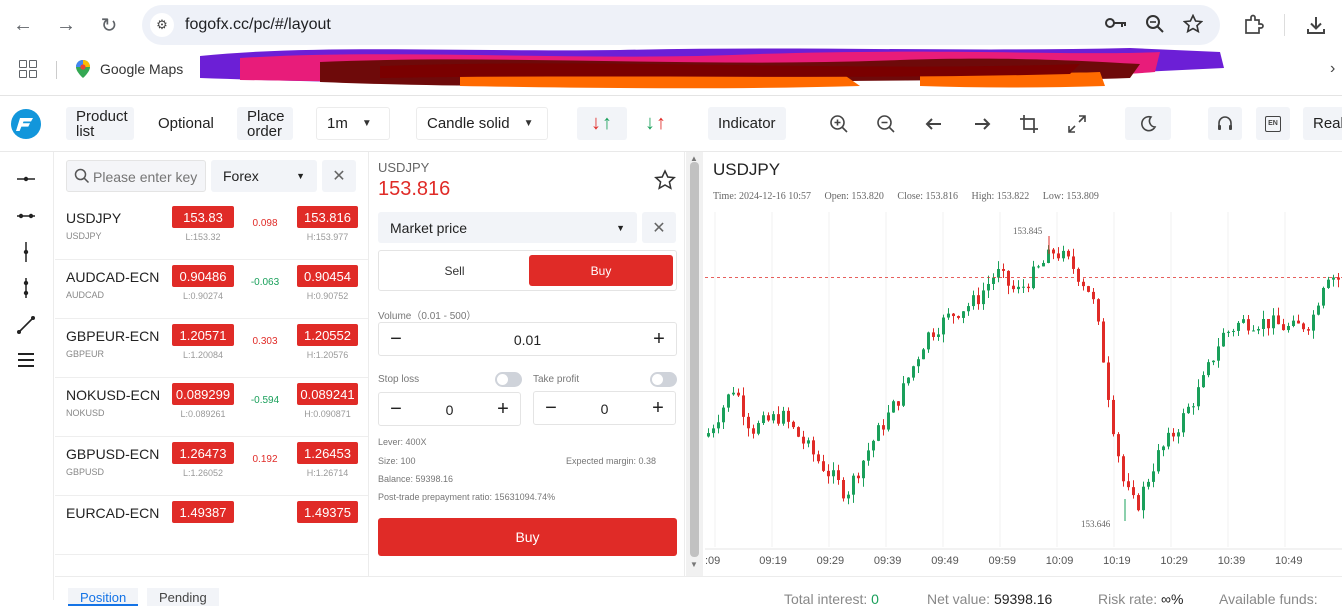 This screenshot has height=607, width=1342. I want to click on search-input, so click(148, 177).